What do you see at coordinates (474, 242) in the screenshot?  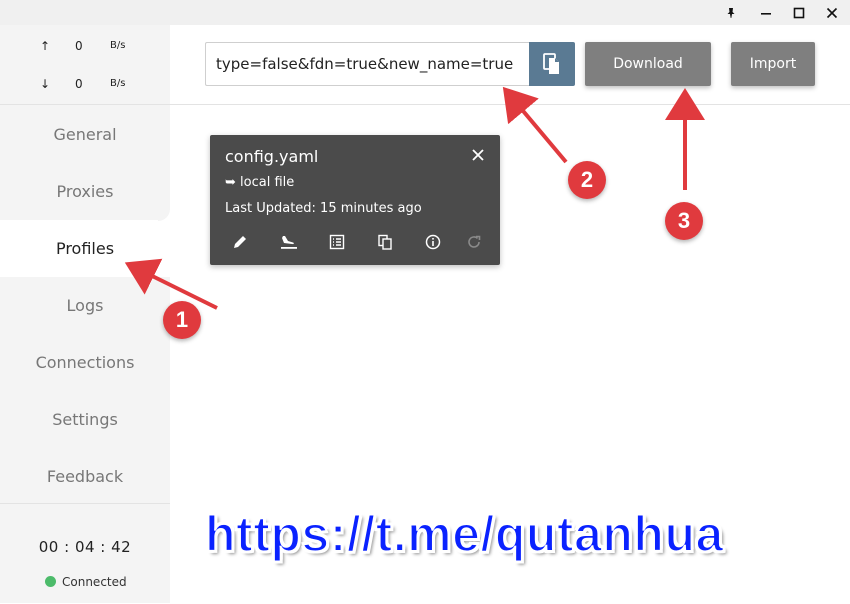 I see `refresh-icon` at bounding box center [474, 242].